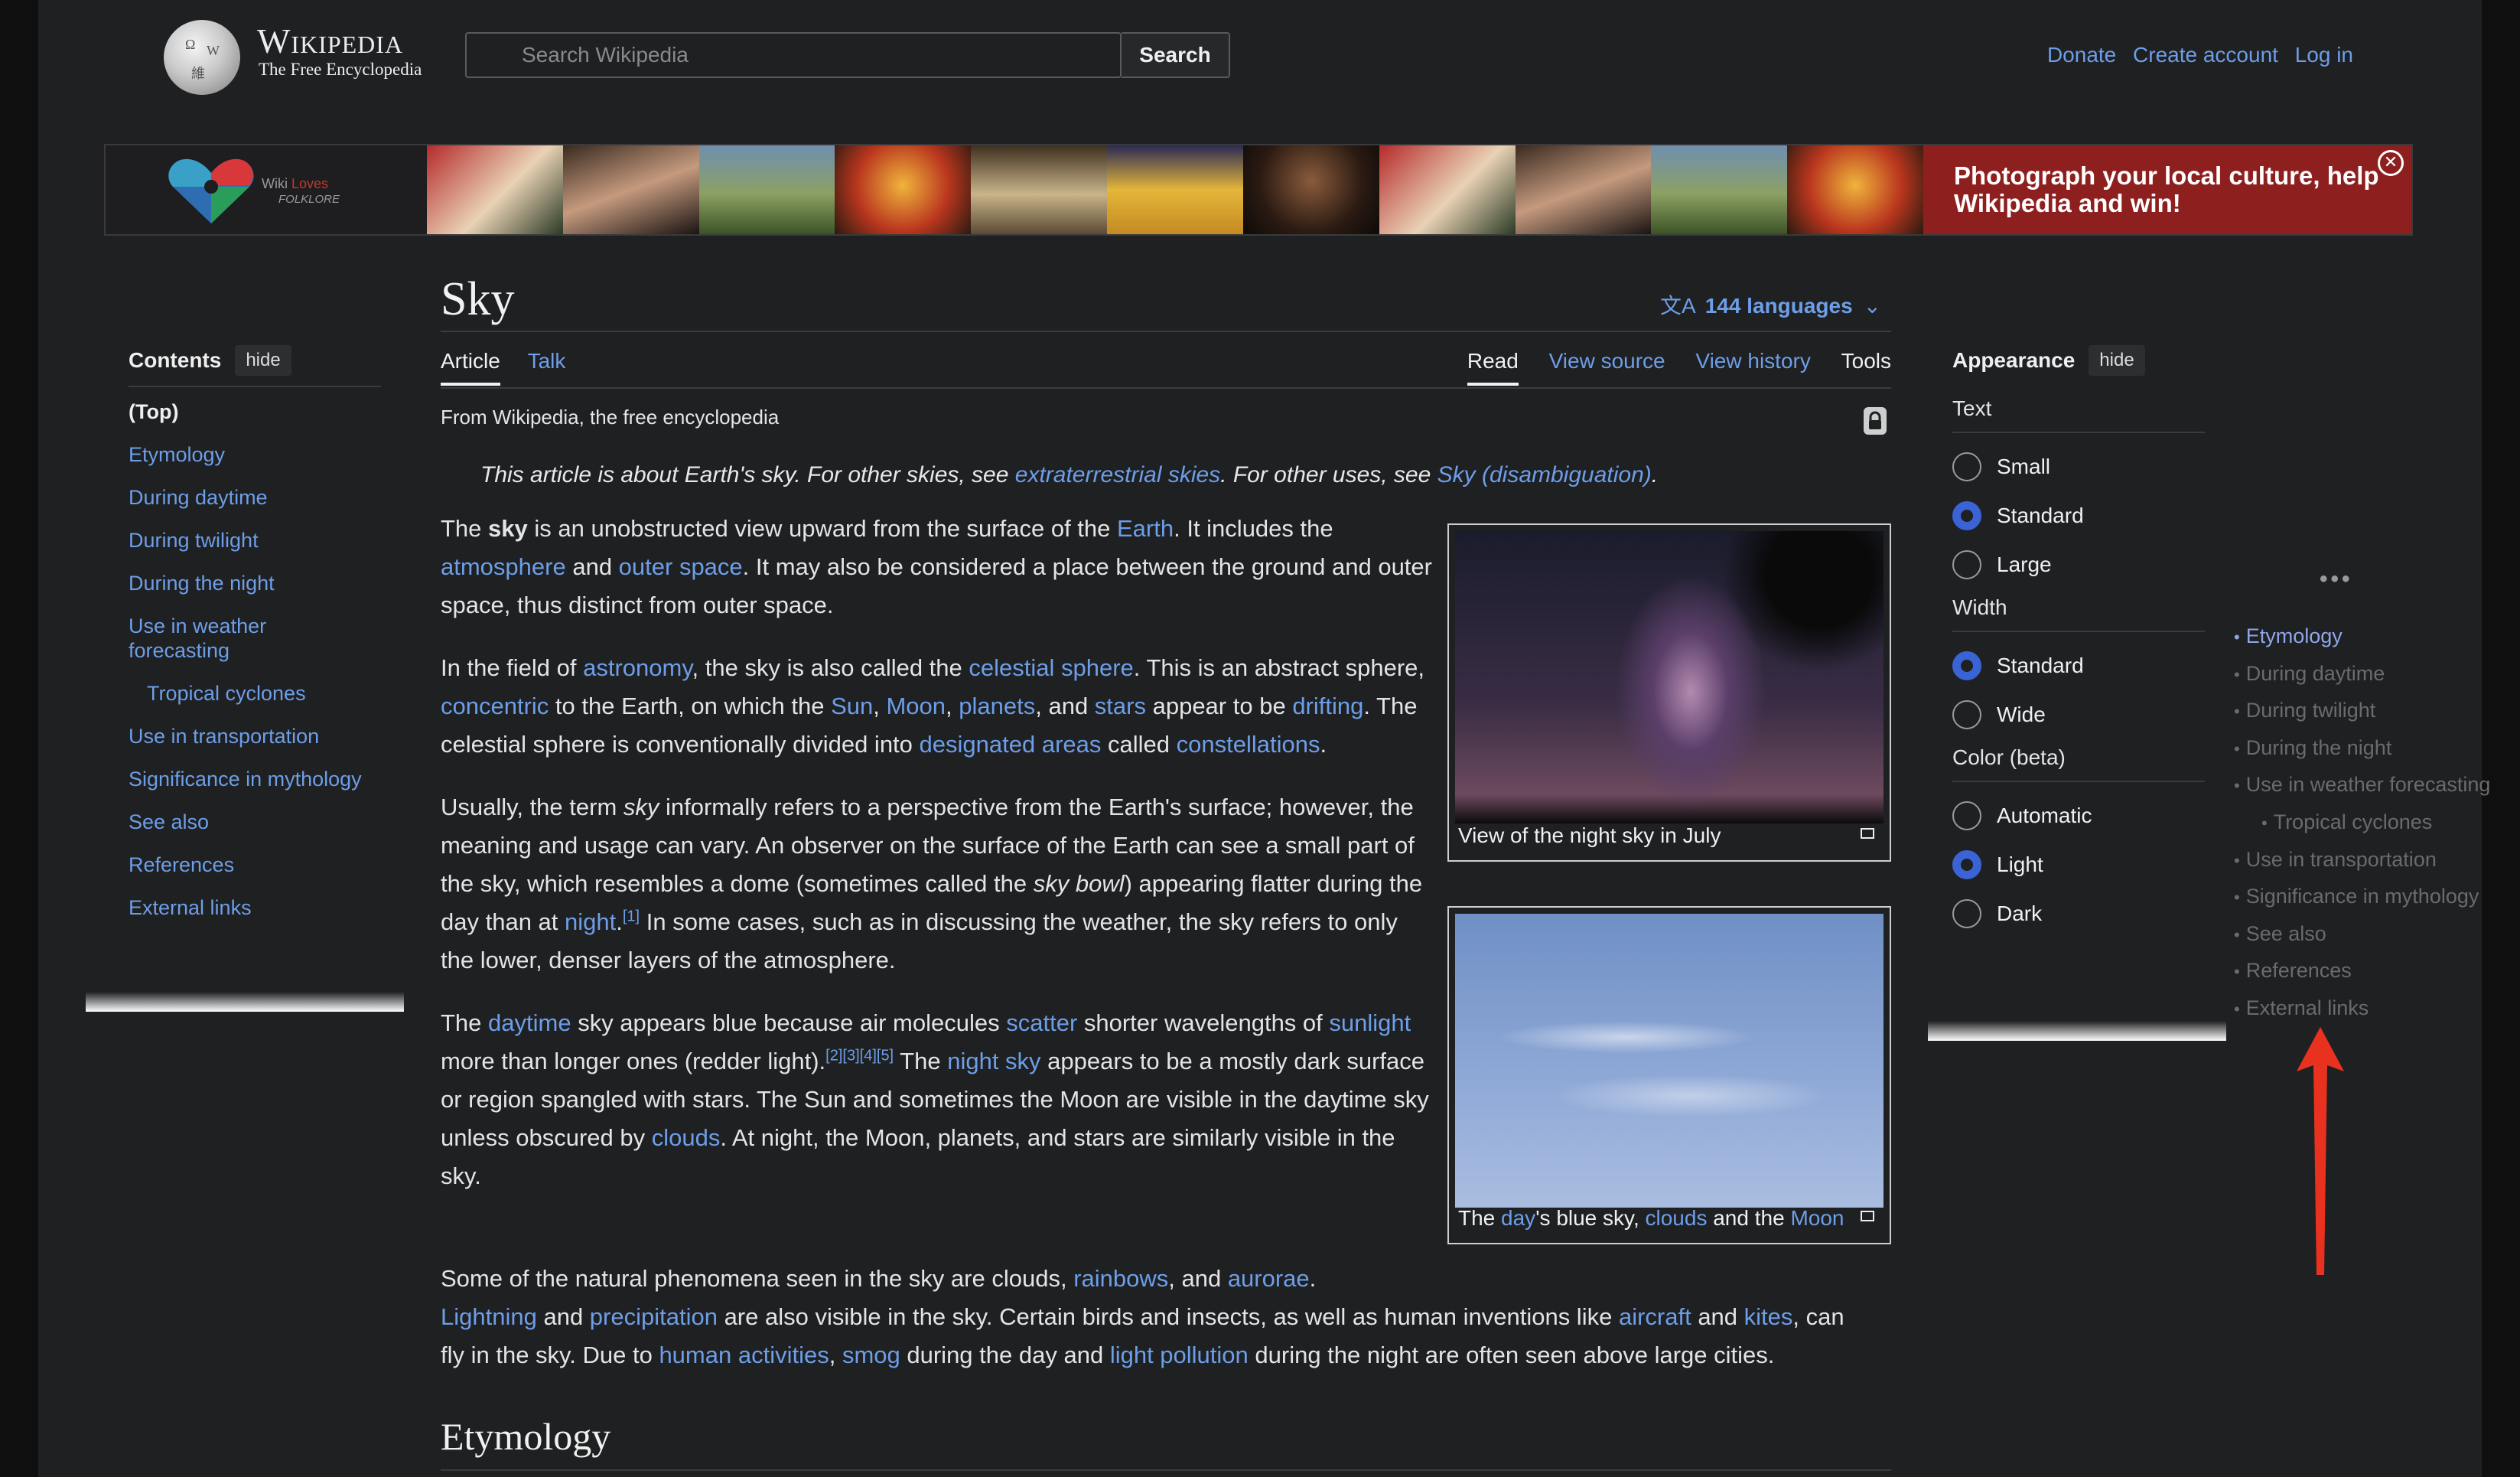  I want to click on wikipedia-wordmark: Wikipedia The Free Encyclopedia, so click(339, 51).